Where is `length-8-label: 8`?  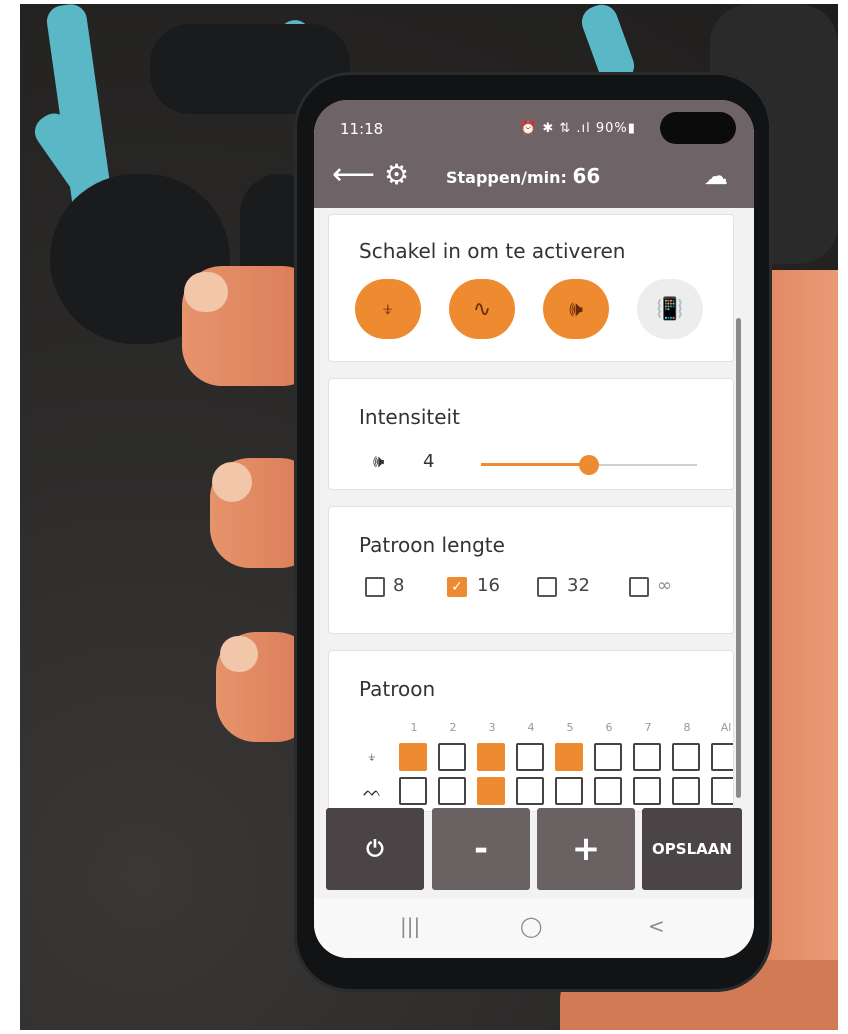 length-8-label: 8 is located at coordinates (399, 585).